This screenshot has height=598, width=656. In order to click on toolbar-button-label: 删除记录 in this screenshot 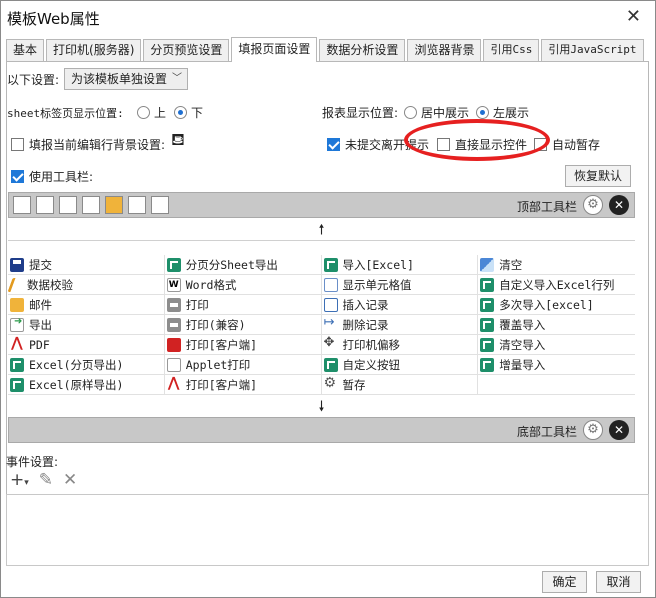, I will do `click(365, 325)`.